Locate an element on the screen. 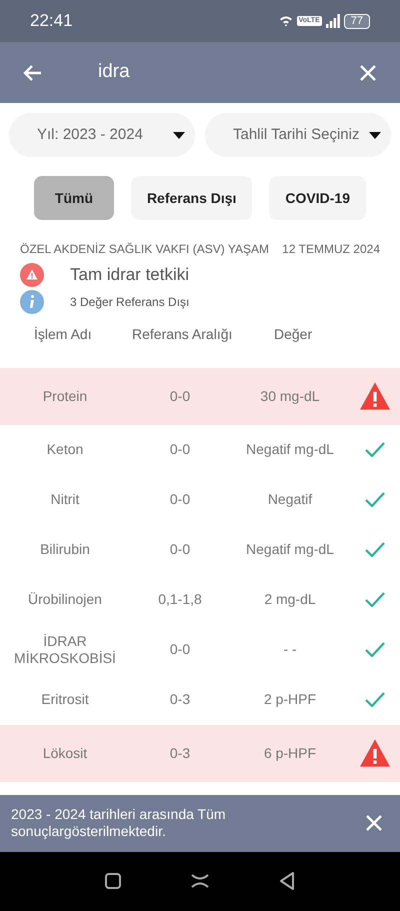 This screenshot has height=911, width=400. warning-badge-icon is located at coordinates (32, 274).